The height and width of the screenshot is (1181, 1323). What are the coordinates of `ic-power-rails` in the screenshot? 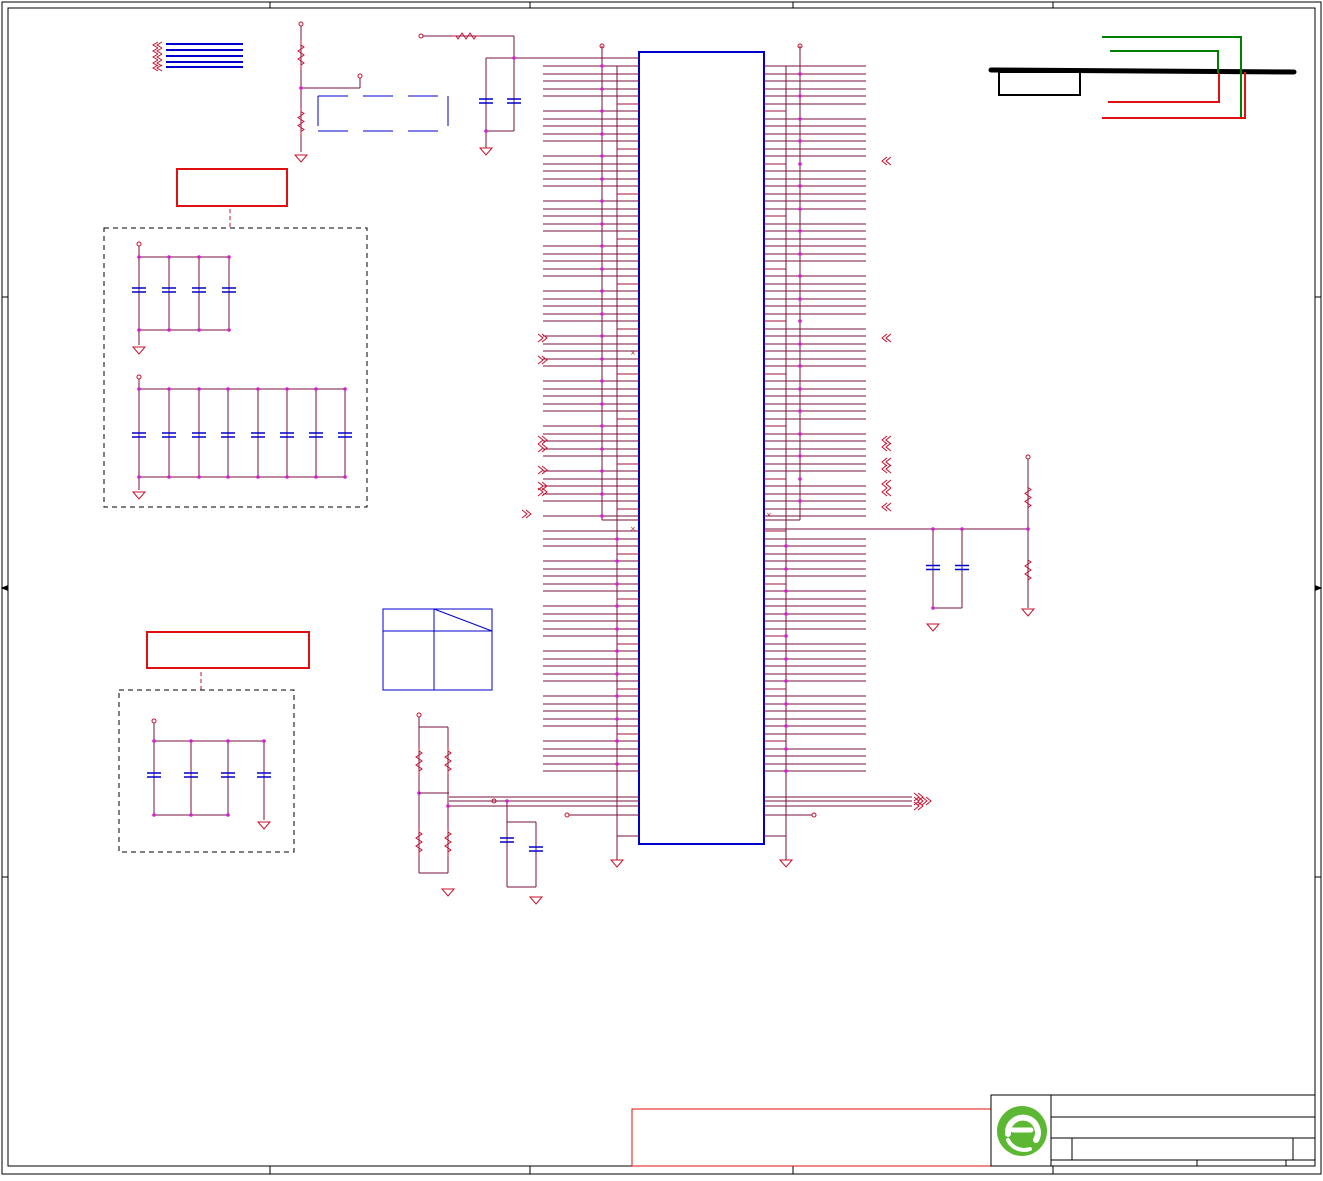 It's located at (701, 453).